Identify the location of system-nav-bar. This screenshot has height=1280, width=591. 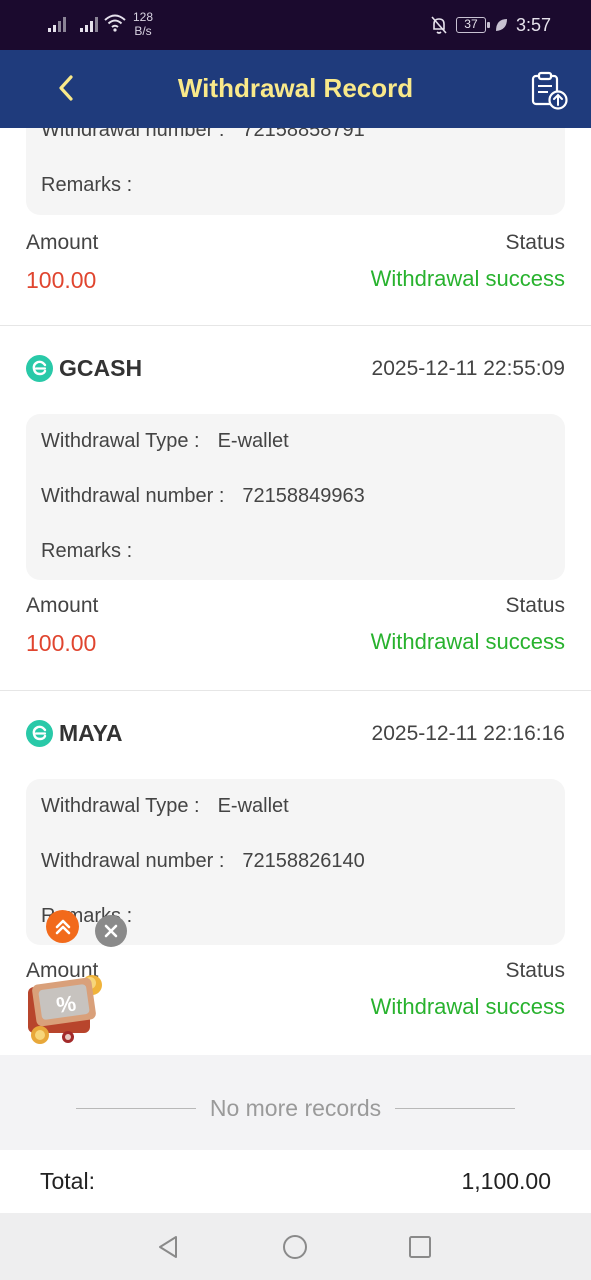
(295, 1246).